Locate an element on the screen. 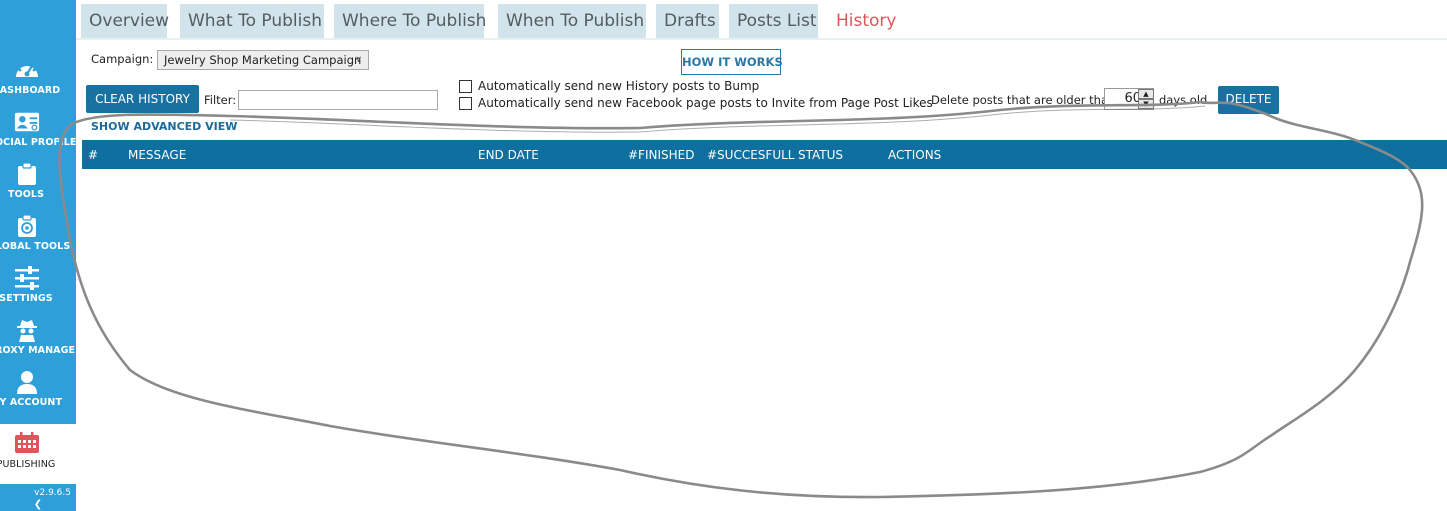 The height and width of the screenshot is (511, 1447). delete-button: DELETE is located at coordinates (1248, 100).